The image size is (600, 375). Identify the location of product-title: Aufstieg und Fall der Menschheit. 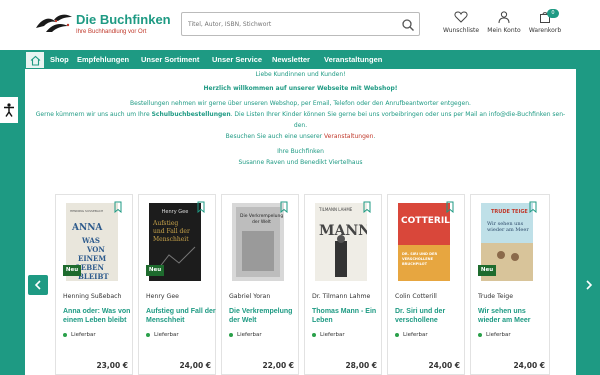
(181, 316).